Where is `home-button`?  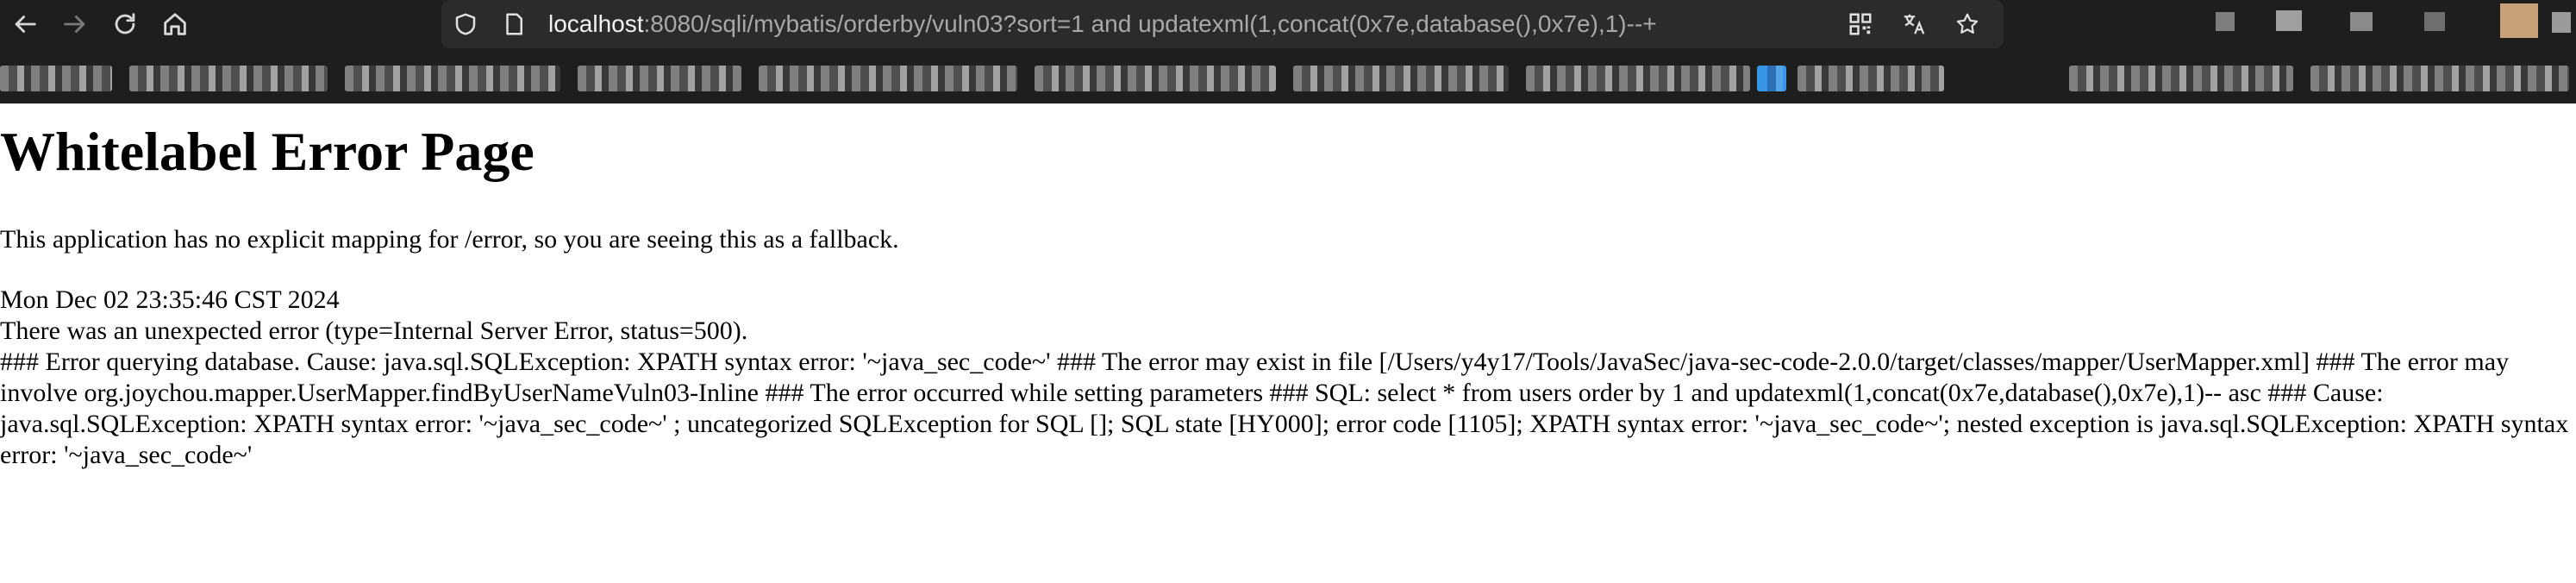 home-button is located at coordinates (175, 24).